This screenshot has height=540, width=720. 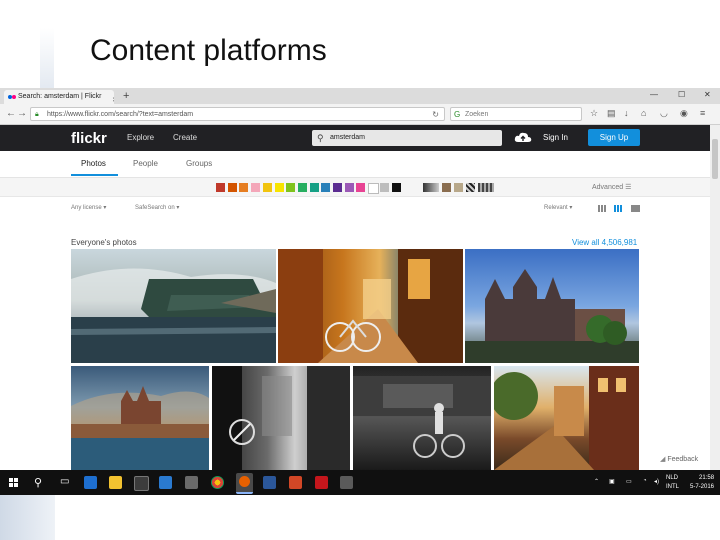 I want to click on photo-bw-cyclist, so click(x=422, y=418).